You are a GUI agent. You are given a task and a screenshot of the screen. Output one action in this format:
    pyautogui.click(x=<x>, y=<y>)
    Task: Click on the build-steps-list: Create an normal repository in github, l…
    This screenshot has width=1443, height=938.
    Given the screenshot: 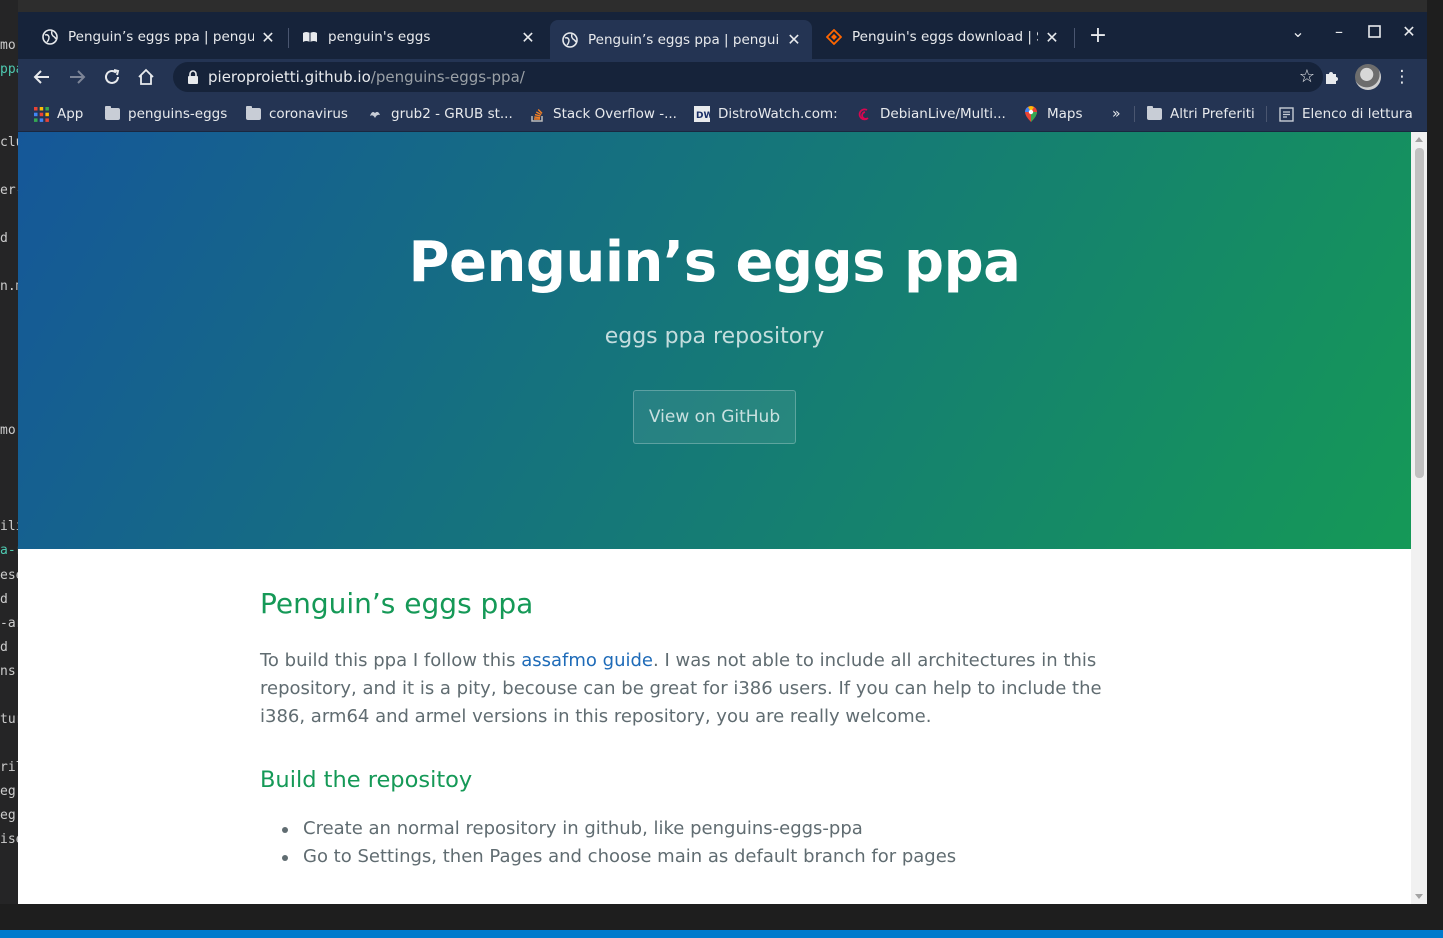 What is the action you would take?
    pyautogui.click(x=619, y=843)
    